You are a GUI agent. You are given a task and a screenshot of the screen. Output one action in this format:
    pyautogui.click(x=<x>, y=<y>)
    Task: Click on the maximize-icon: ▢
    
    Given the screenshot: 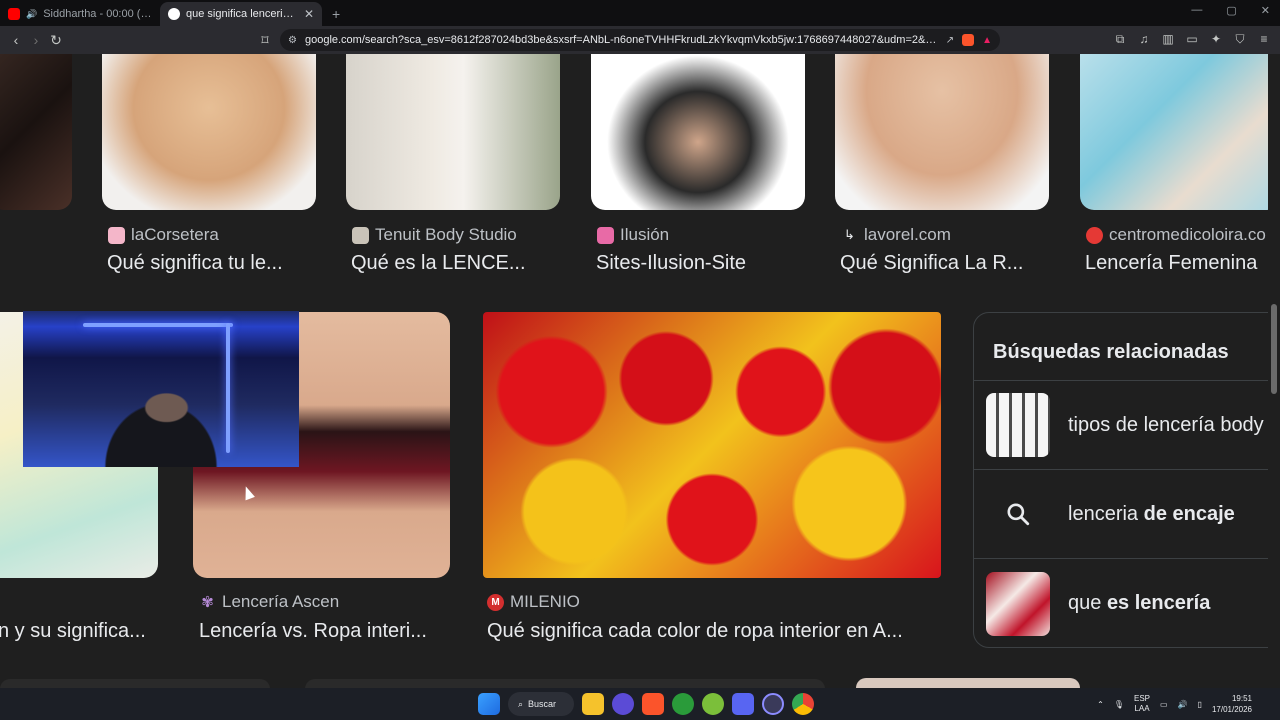 What is the action you would take?
    pyautogui.click(x=1231, y=10)
    